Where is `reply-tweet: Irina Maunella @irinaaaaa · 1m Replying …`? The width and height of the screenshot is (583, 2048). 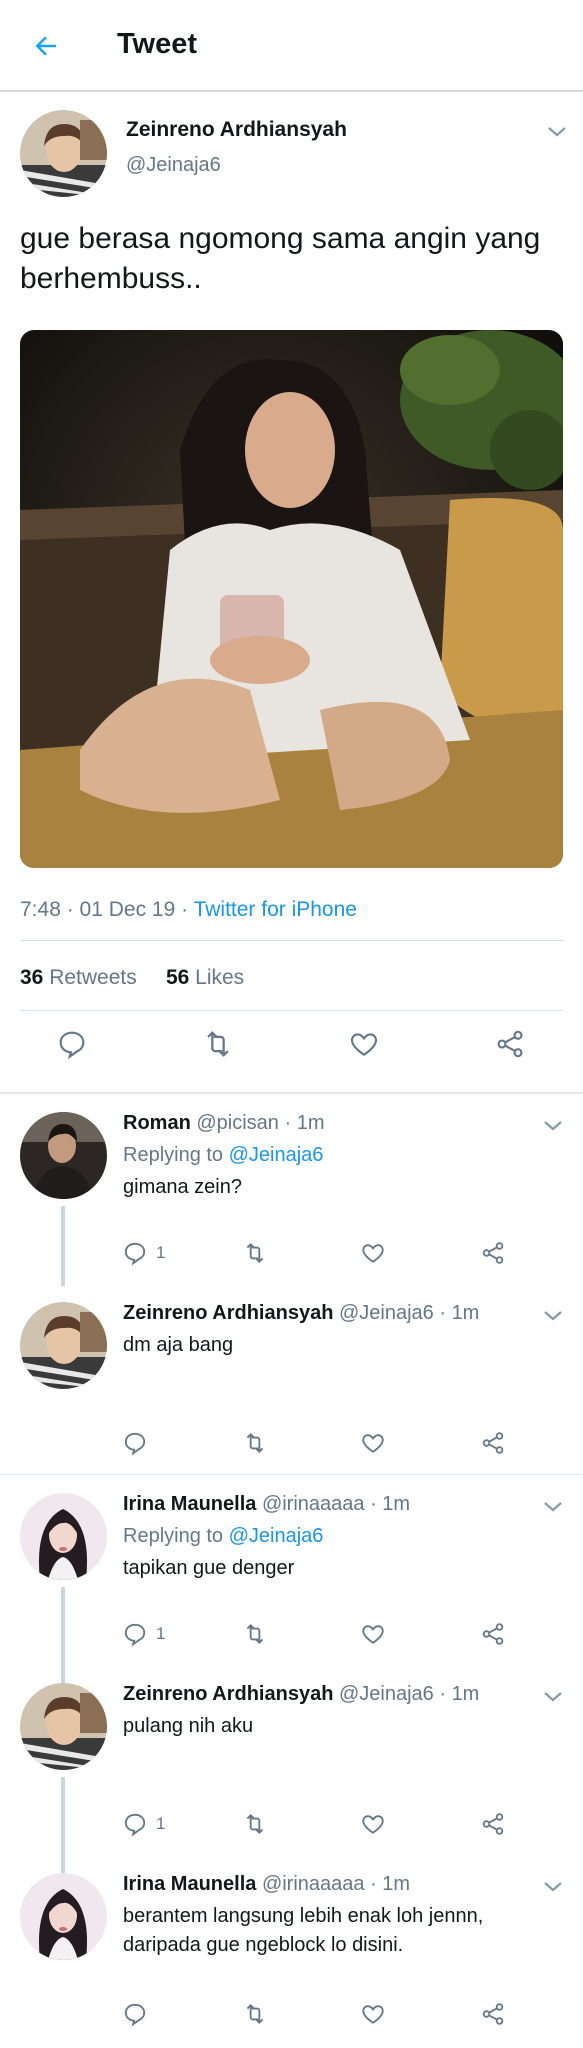
reply-tweet: Irina Maunella @irinaaaaa · 1m Replying … is located at coordinates (291, 1571).